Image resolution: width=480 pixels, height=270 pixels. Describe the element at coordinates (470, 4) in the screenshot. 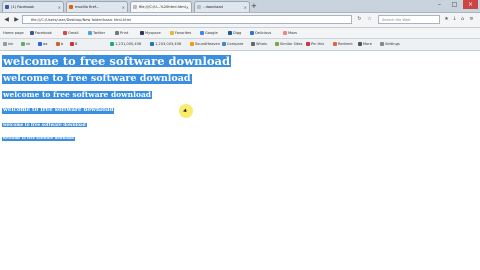

I see `close-window-button: ×` at that location.